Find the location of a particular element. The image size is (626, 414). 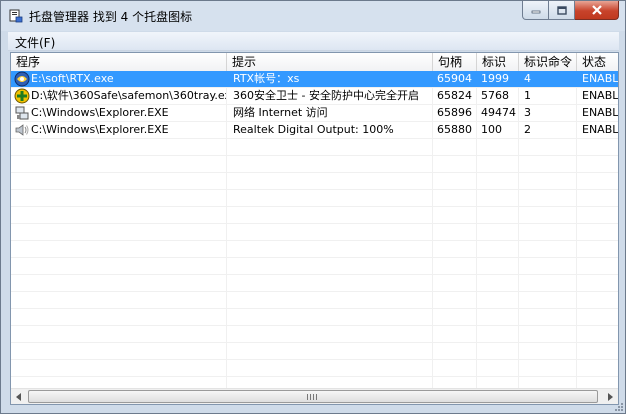

tray-manager-icon is located at coordinates (16, 16).